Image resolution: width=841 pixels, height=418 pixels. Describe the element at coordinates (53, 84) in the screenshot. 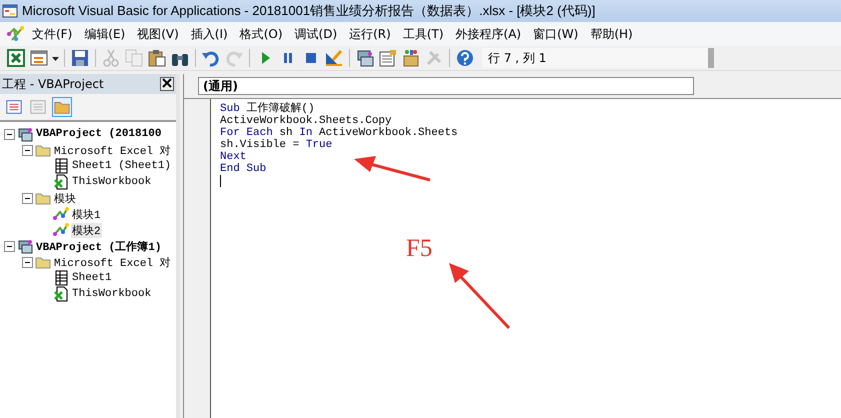

I see `panel-title: 工程 - VBAProject` at that location.